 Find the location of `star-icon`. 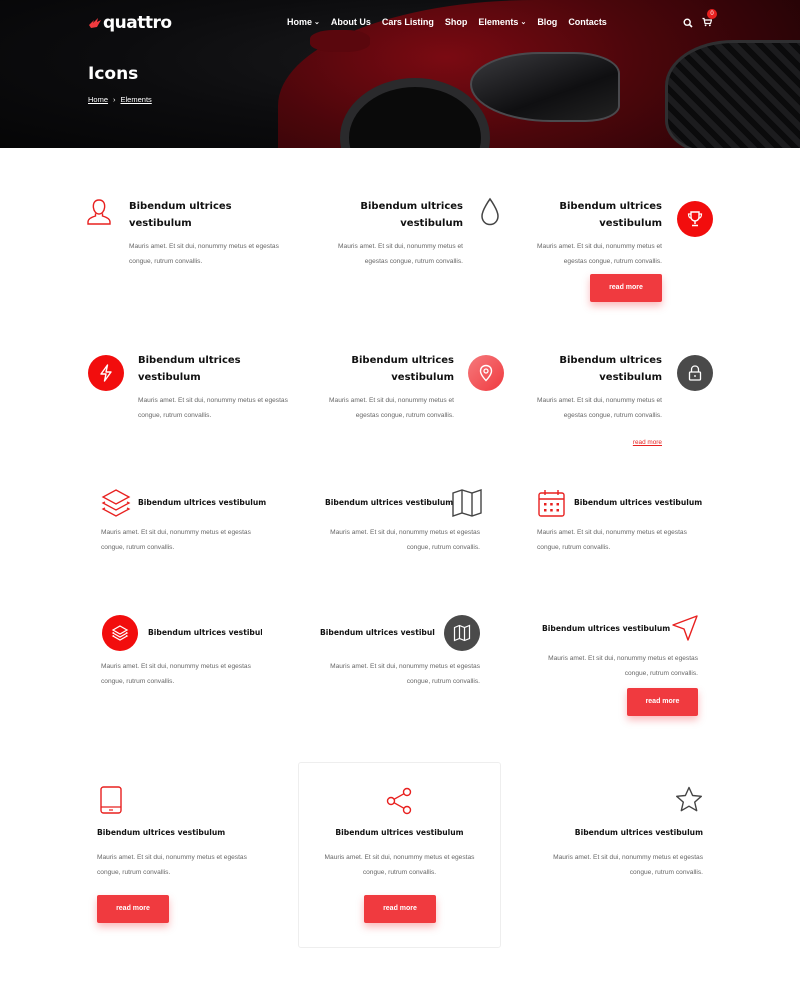

star-icon is located at coordinates (689, 799).